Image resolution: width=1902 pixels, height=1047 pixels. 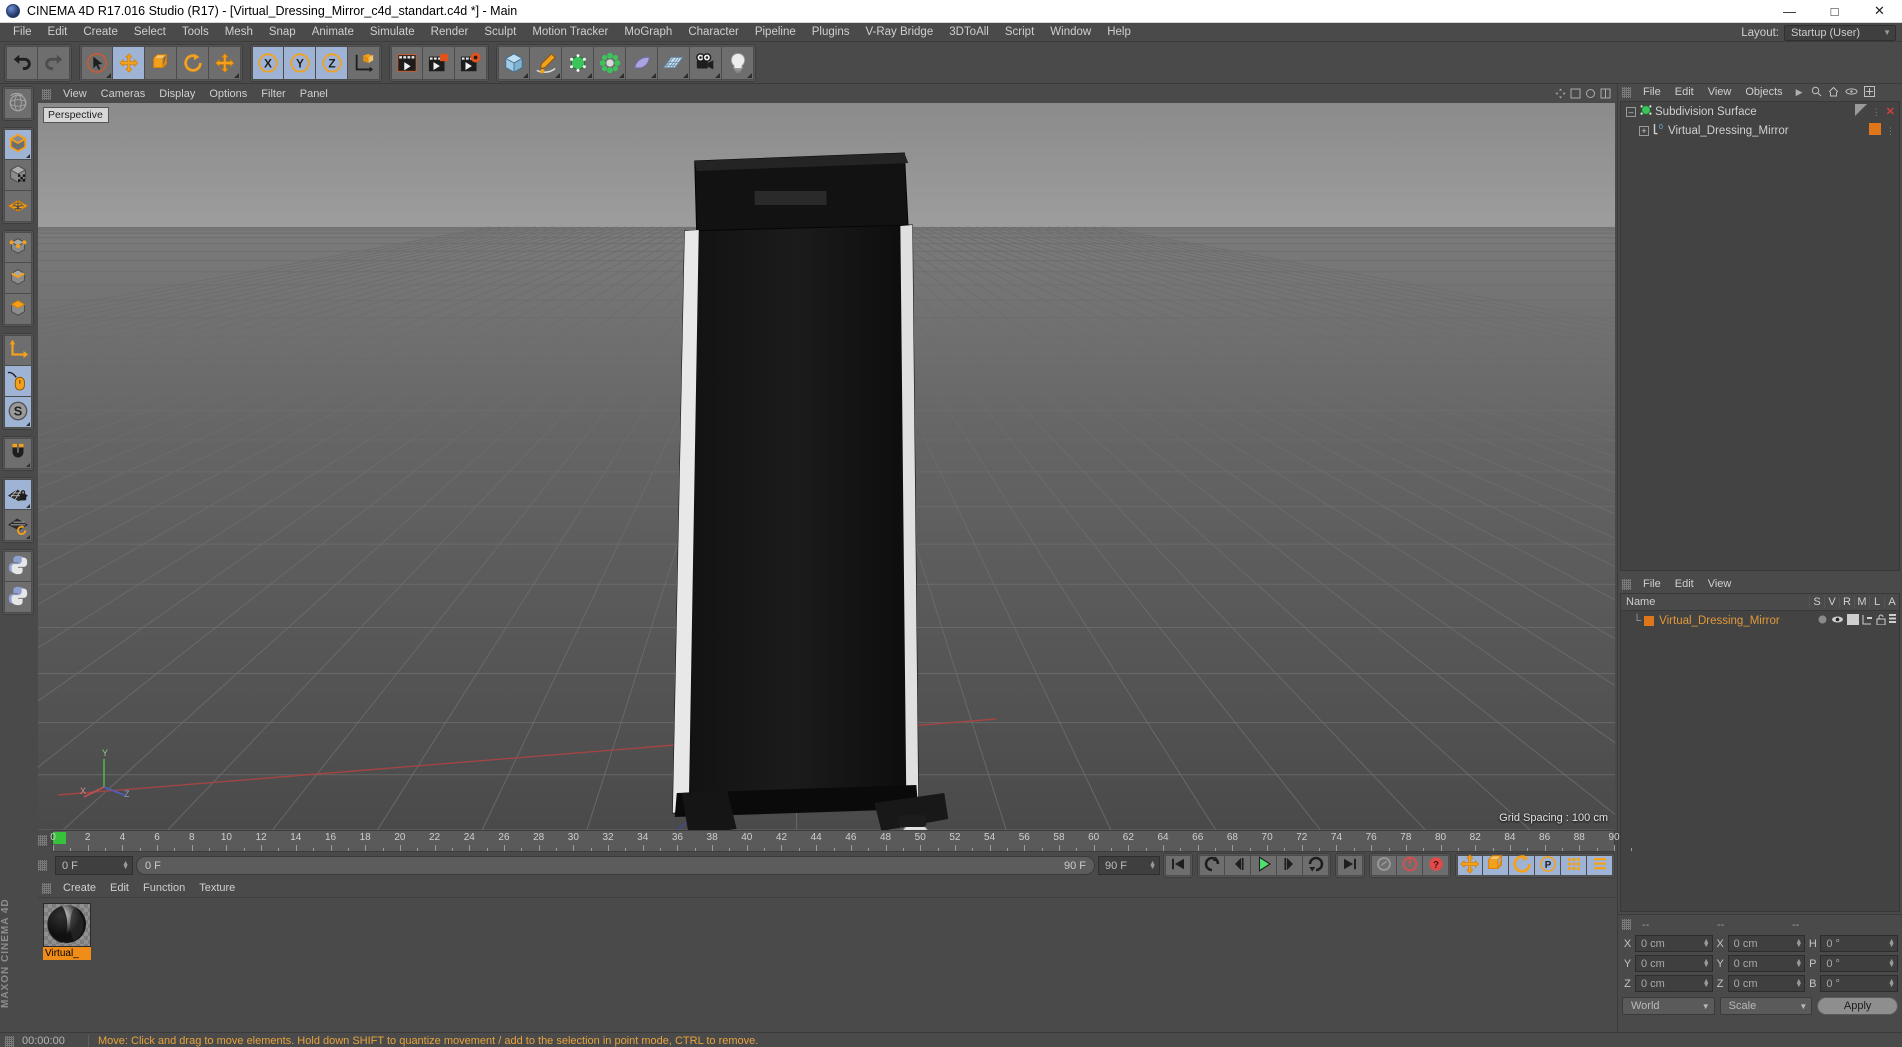 What do you see at coordinates (228, 94) in the screenshot?
I see `viewport-menu-options: Options` at bounding box center [228, 94].